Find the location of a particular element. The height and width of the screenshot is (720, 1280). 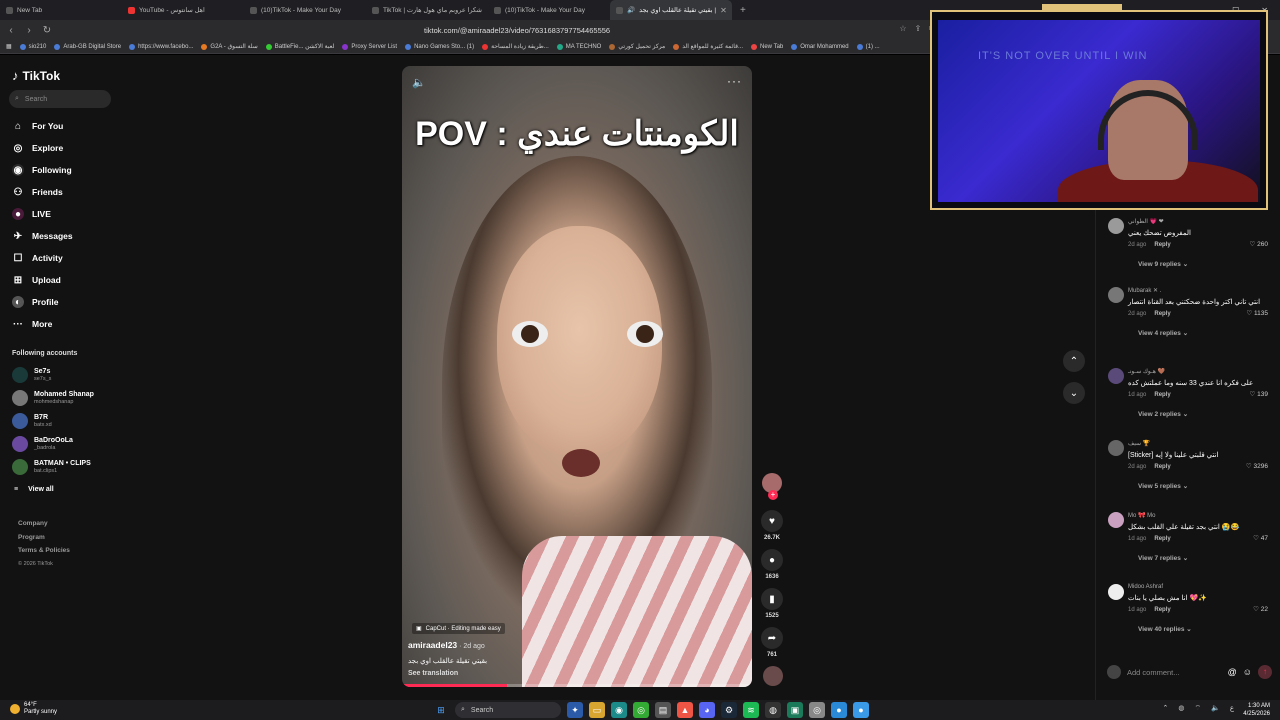

bookmark-item: MA TECHNO is located at coordinates (578, 46).